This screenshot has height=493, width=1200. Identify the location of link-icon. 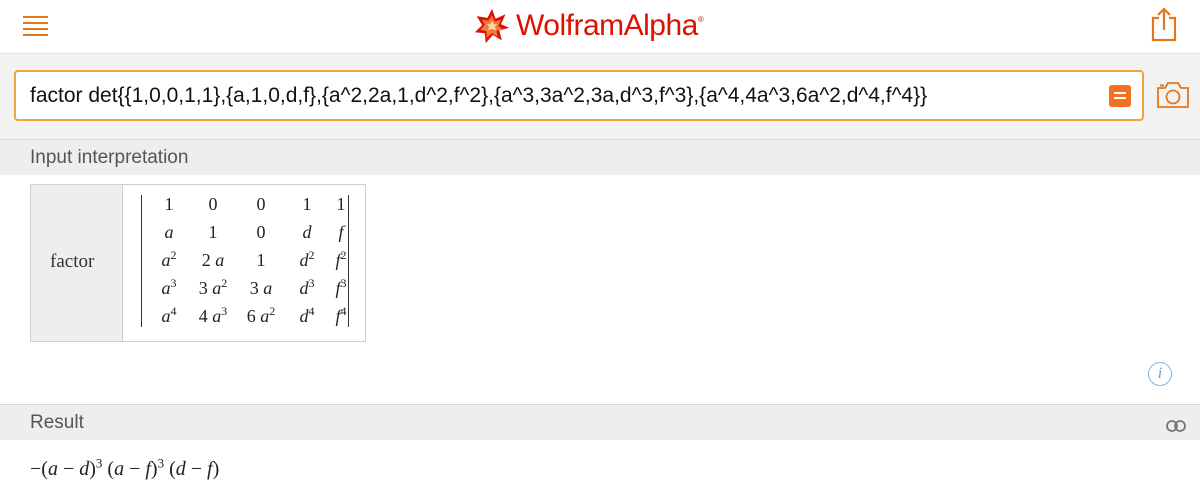
(1176, 426).